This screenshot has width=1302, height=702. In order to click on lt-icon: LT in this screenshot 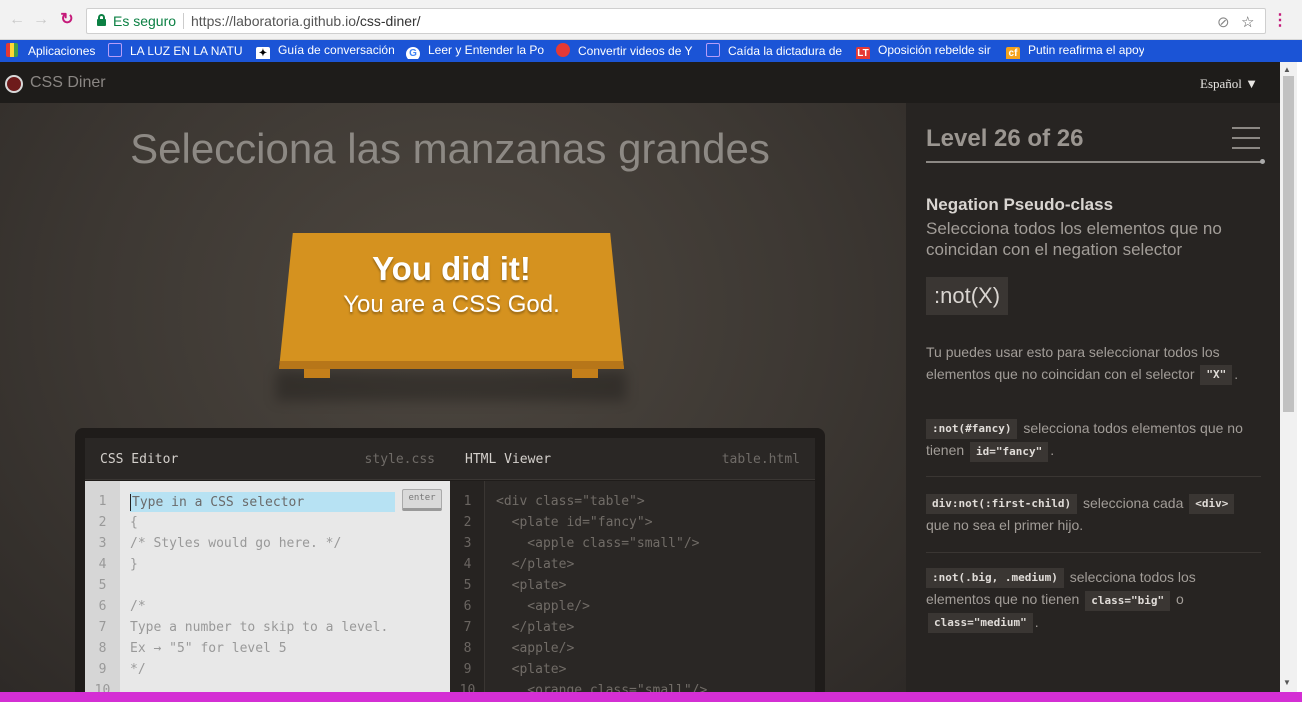, I will do `click(863, 53)`.